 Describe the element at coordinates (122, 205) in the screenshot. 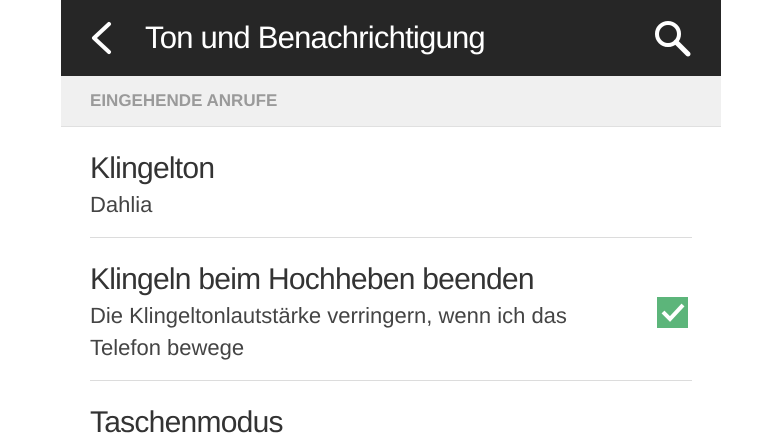

I see `setting-description: Dahlia` at that location.